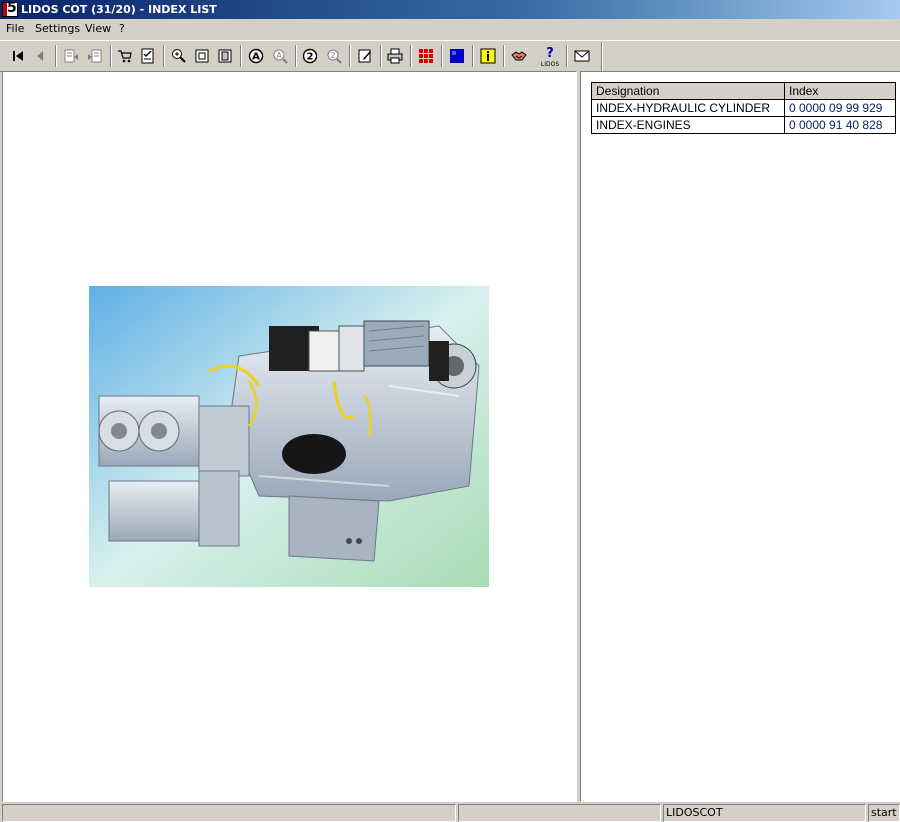 The width and height of the screenshot is (900, 822). Describe the element at coordinates (488, 56) in the screenshot. I see `info-icon` at that location.